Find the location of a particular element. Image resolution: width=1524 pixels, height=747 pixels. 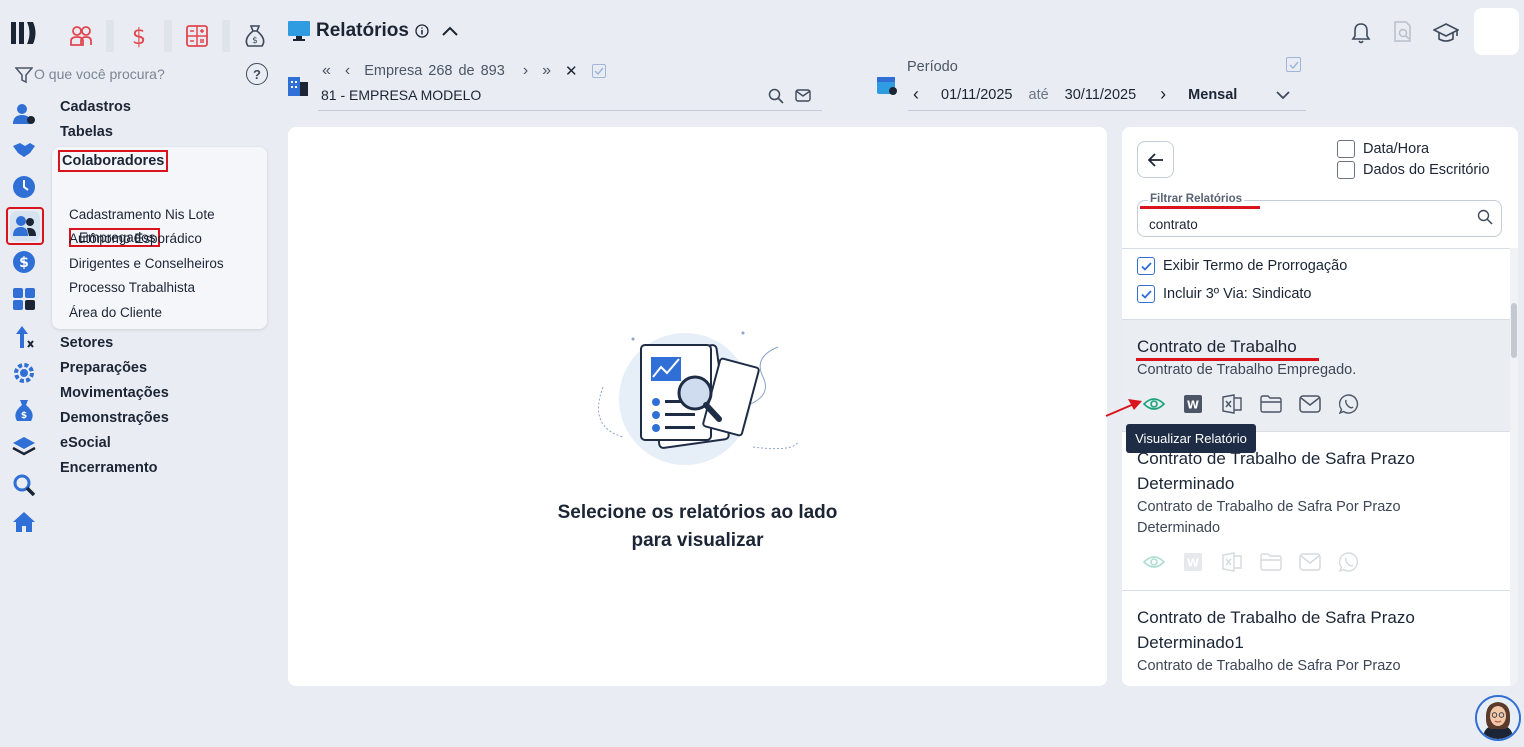

prev-icon: ‹ is located at coordinates (347, 71).